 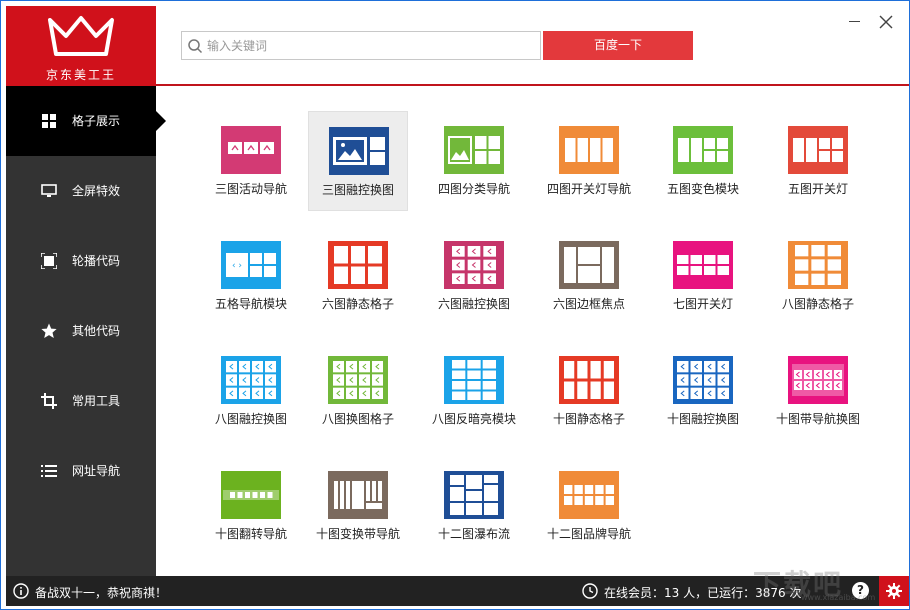 I want to click on template-tile: 十二图瀑布流, so click(x=474, y=506).